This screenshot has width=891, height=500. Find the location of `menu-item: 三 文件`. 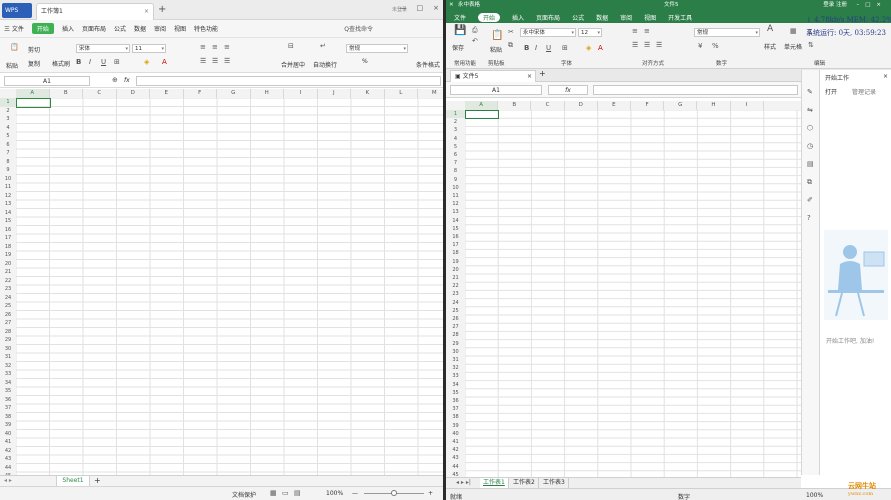

menu-item: 三 文件 is located at coordinates (14, 28).